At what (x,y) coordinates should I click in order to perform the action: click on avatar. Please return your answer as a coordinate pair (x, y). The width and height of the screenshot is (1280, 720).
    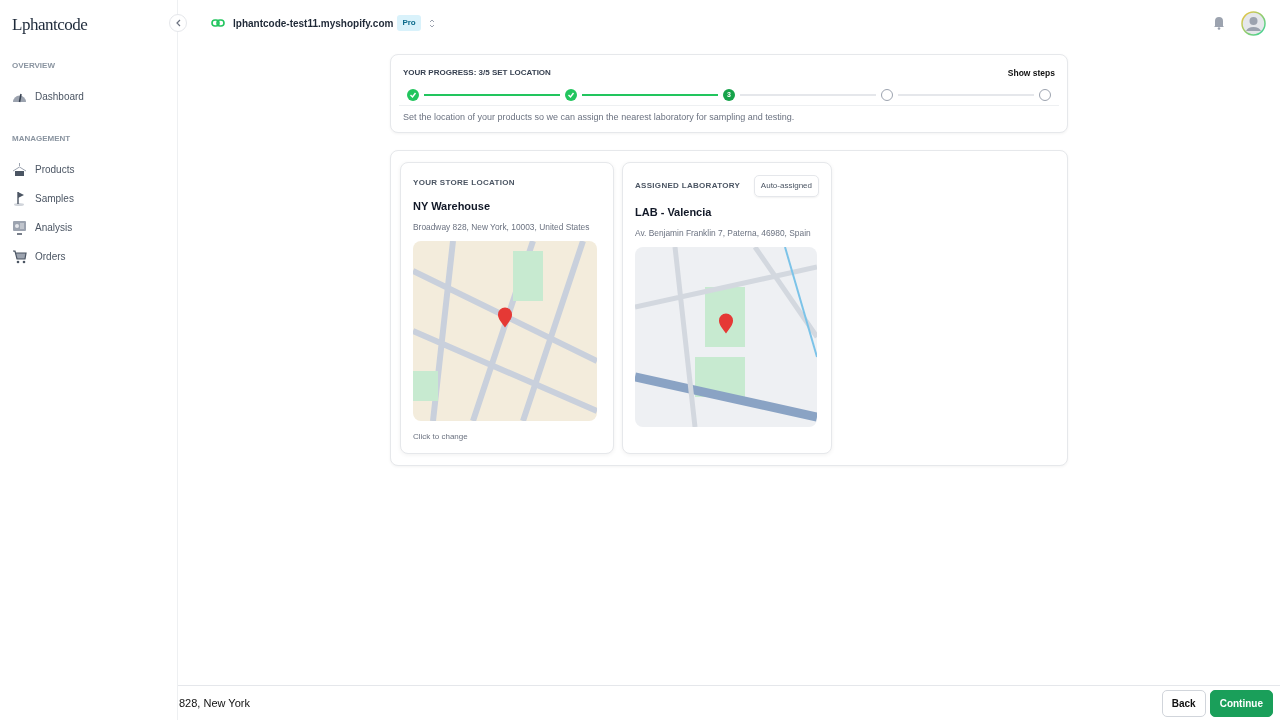
    Looking at the image, I should click on (1253, 23).